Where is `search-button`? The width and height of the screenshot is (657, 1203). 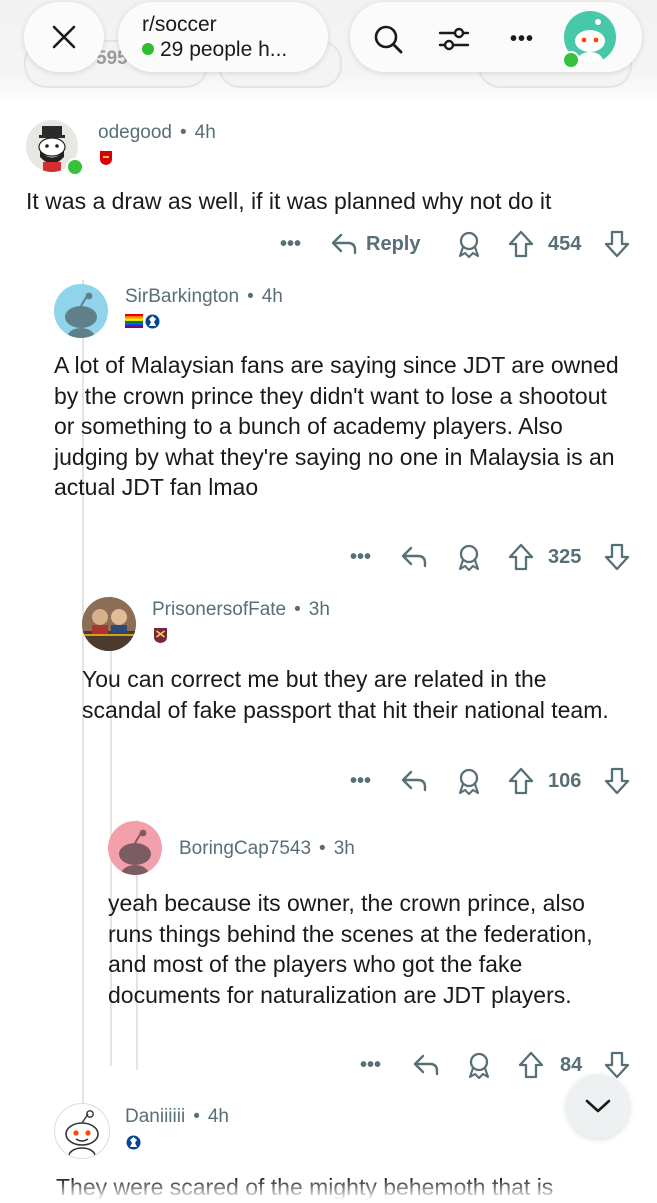 search-button is located at coordinates (388, 39).